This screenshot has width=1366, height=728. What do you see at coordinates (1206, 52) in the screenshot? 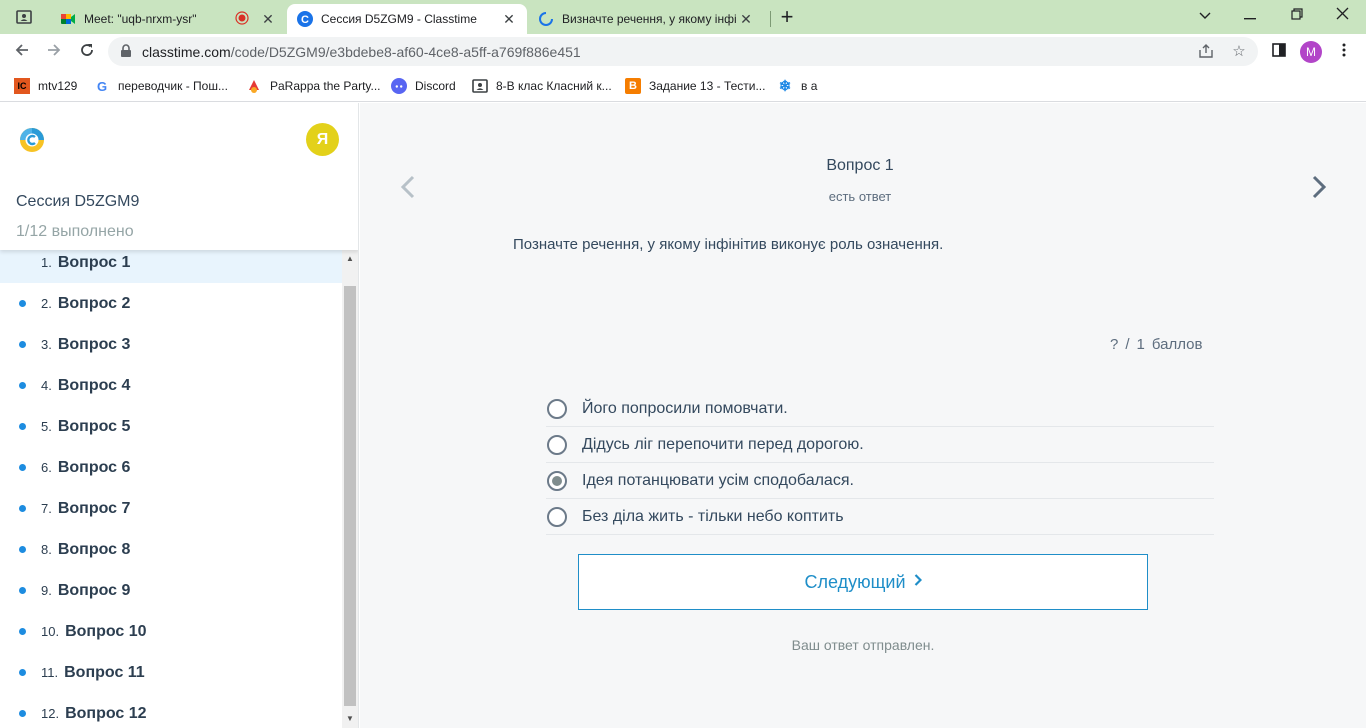
I see `share-icon` at bounding box center [1206, 52].